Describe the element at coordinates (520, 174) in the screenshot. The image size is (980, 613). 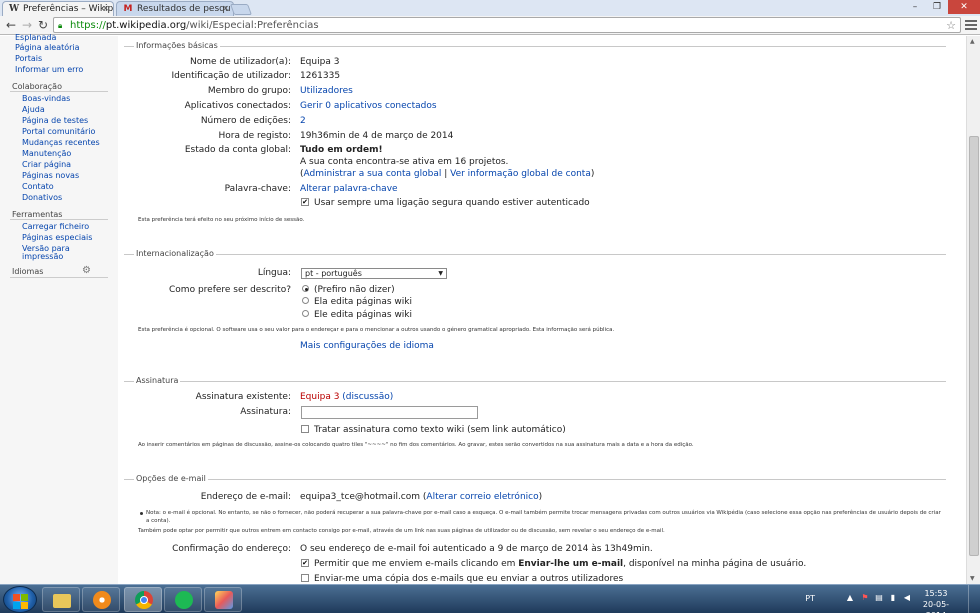
I see `view-global-account-link: Ver informação global de conta` at that location.